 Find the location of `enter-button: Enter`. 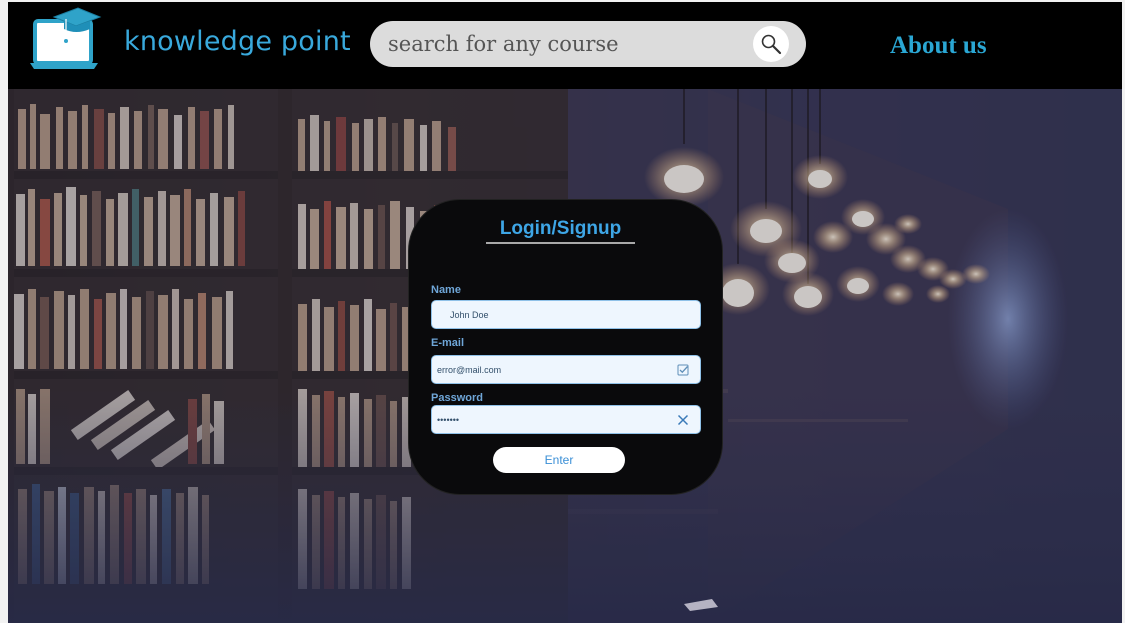

enter-button: Enter is located at coordinates (559, 460).